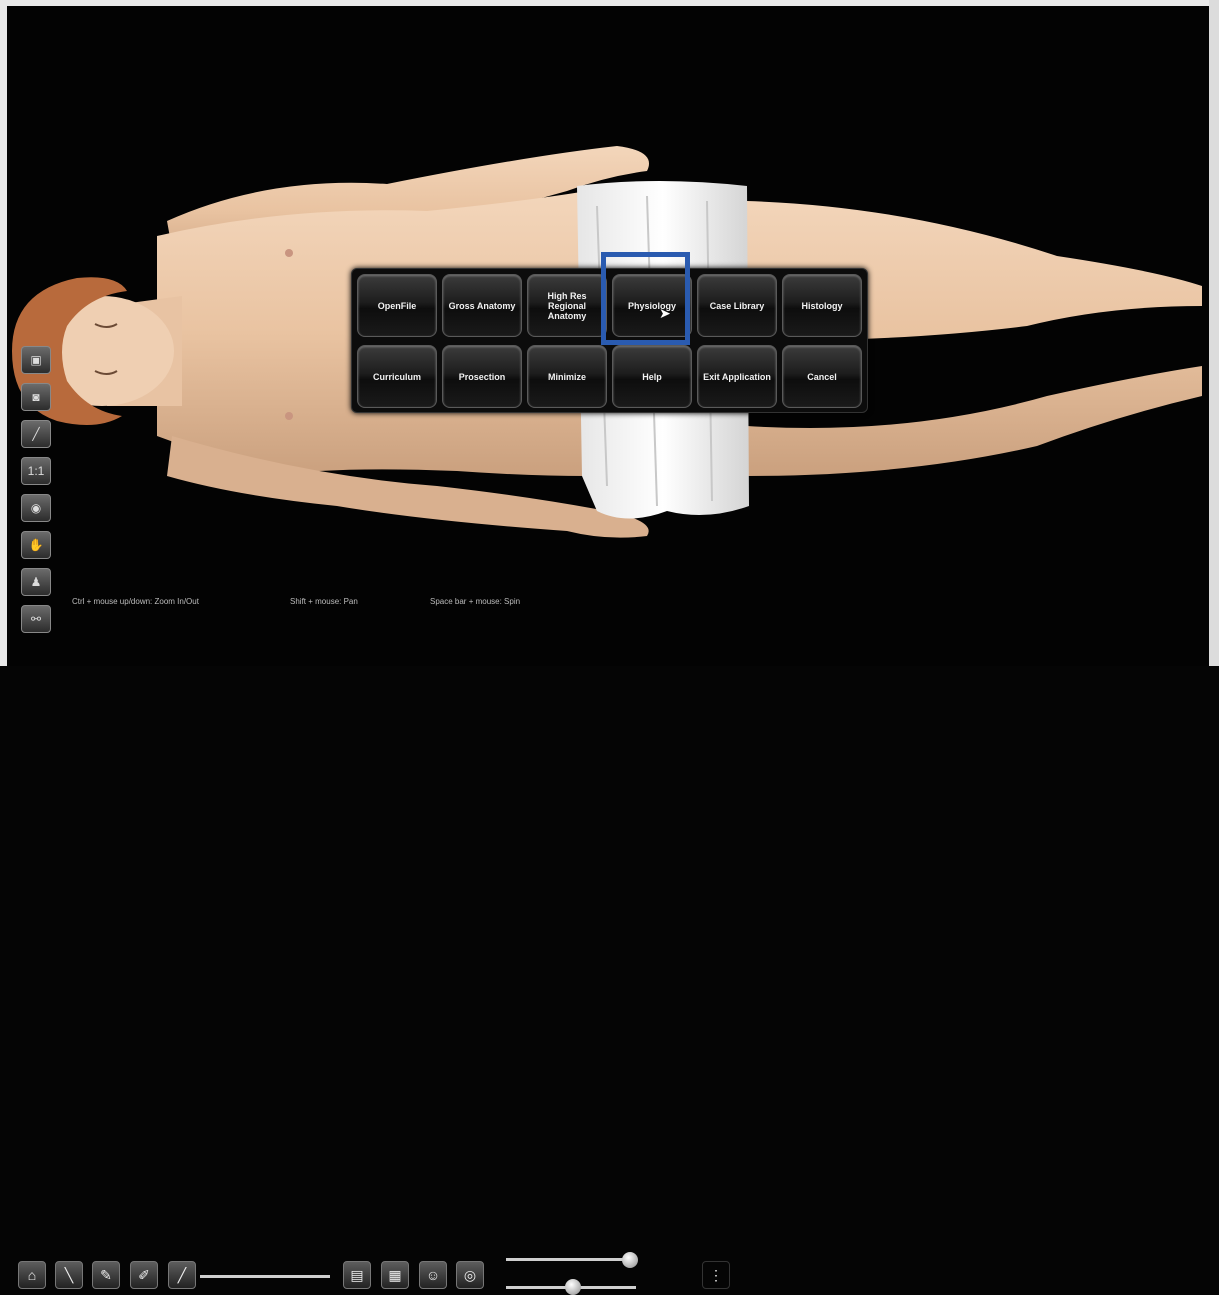 This screenshot has width=1219, height=1295. Describe the element at coordinates (397, 305) in the screenshot. I see `open-file-button: OpenFile` at that location.